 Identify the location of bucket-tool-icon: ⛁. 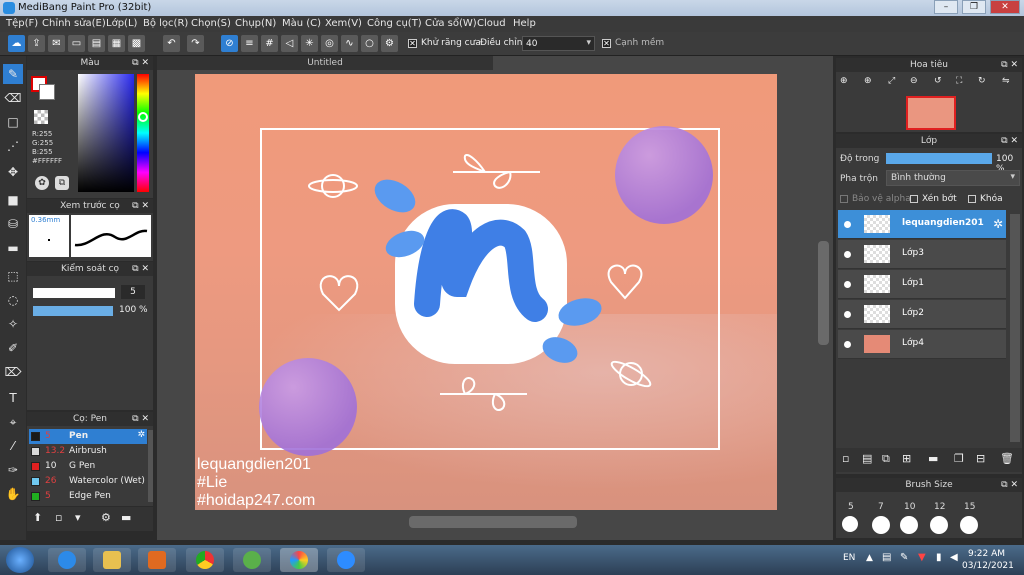
(13, 224).